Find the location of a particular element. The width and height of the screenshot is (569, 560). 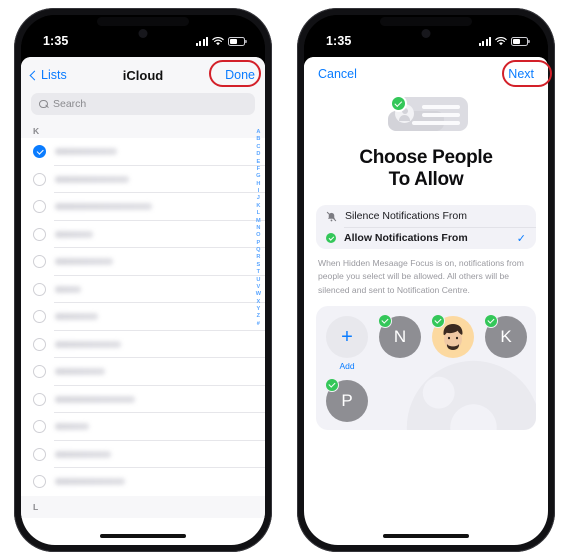

alphabet-index-letter: F is located at coordinates (258, 169).